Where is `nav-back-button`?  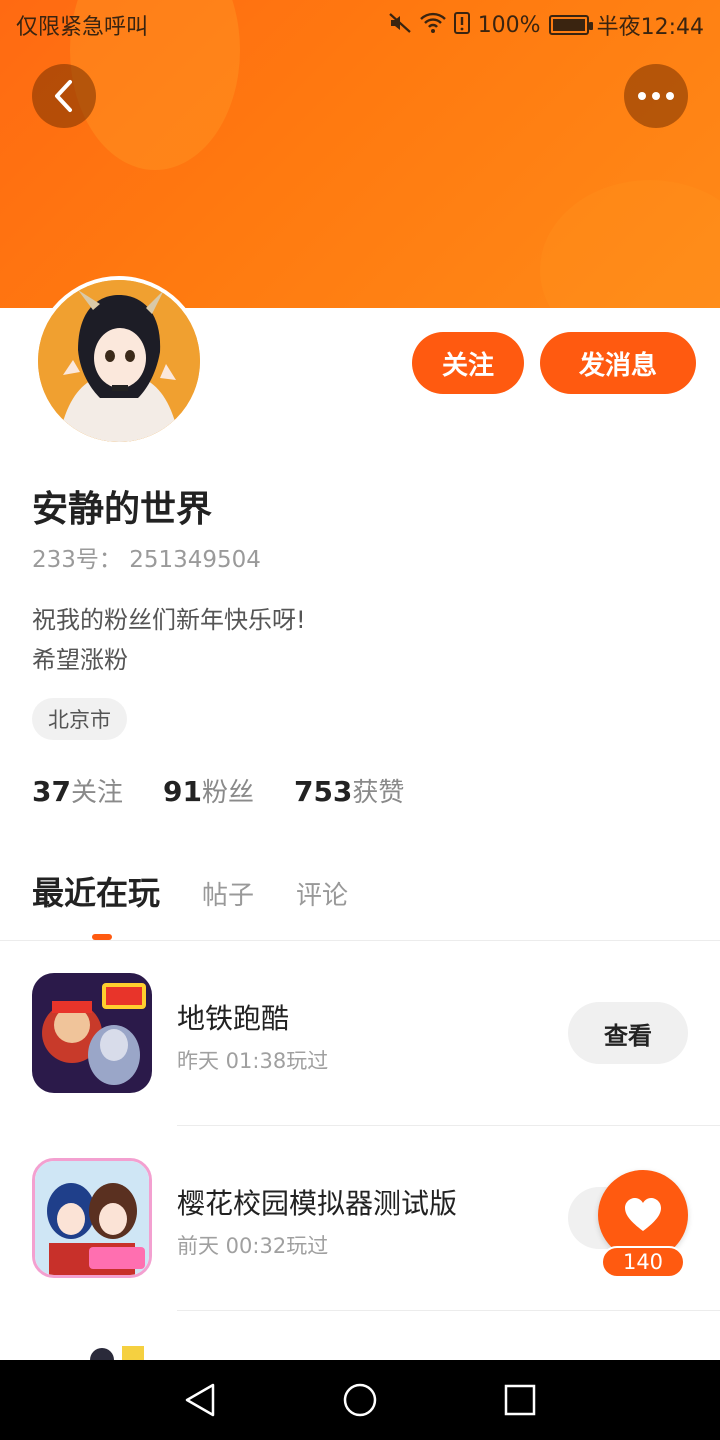 nav-back-button is located at coordinates (200, 1400).